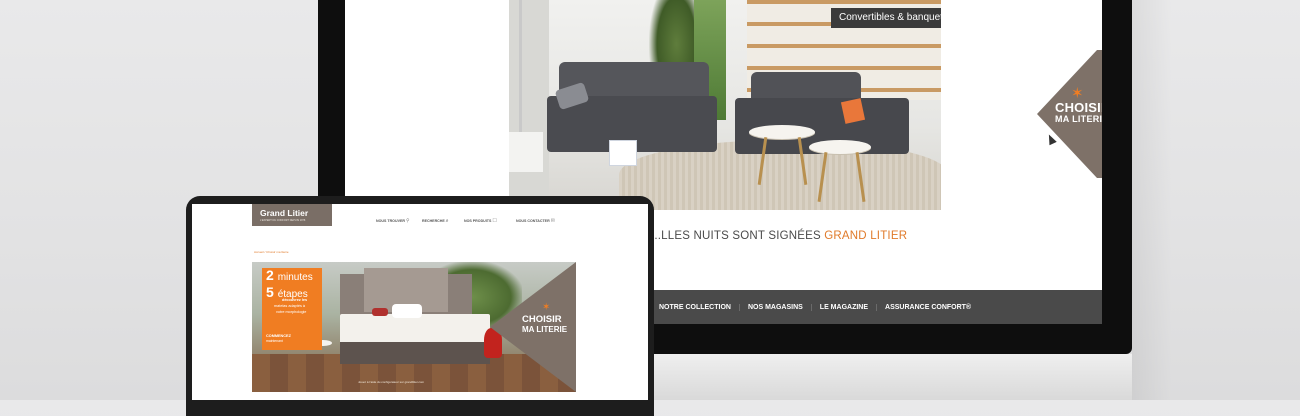 This screenshot has width=1300, height=416. I want to click on brand-name: Grand Litier, so click(284, 213).